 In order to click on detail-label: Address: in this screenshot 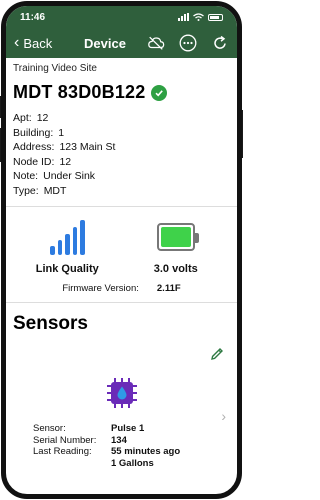, I will do `click(34, 147)`.